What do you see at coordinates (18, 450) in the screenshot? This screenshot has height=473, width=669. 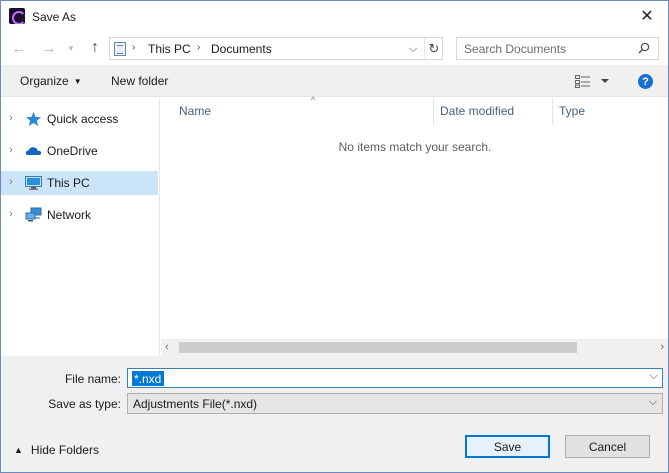 I see `collapse-caret-icon: ▲` at bounding box center [18, 450].